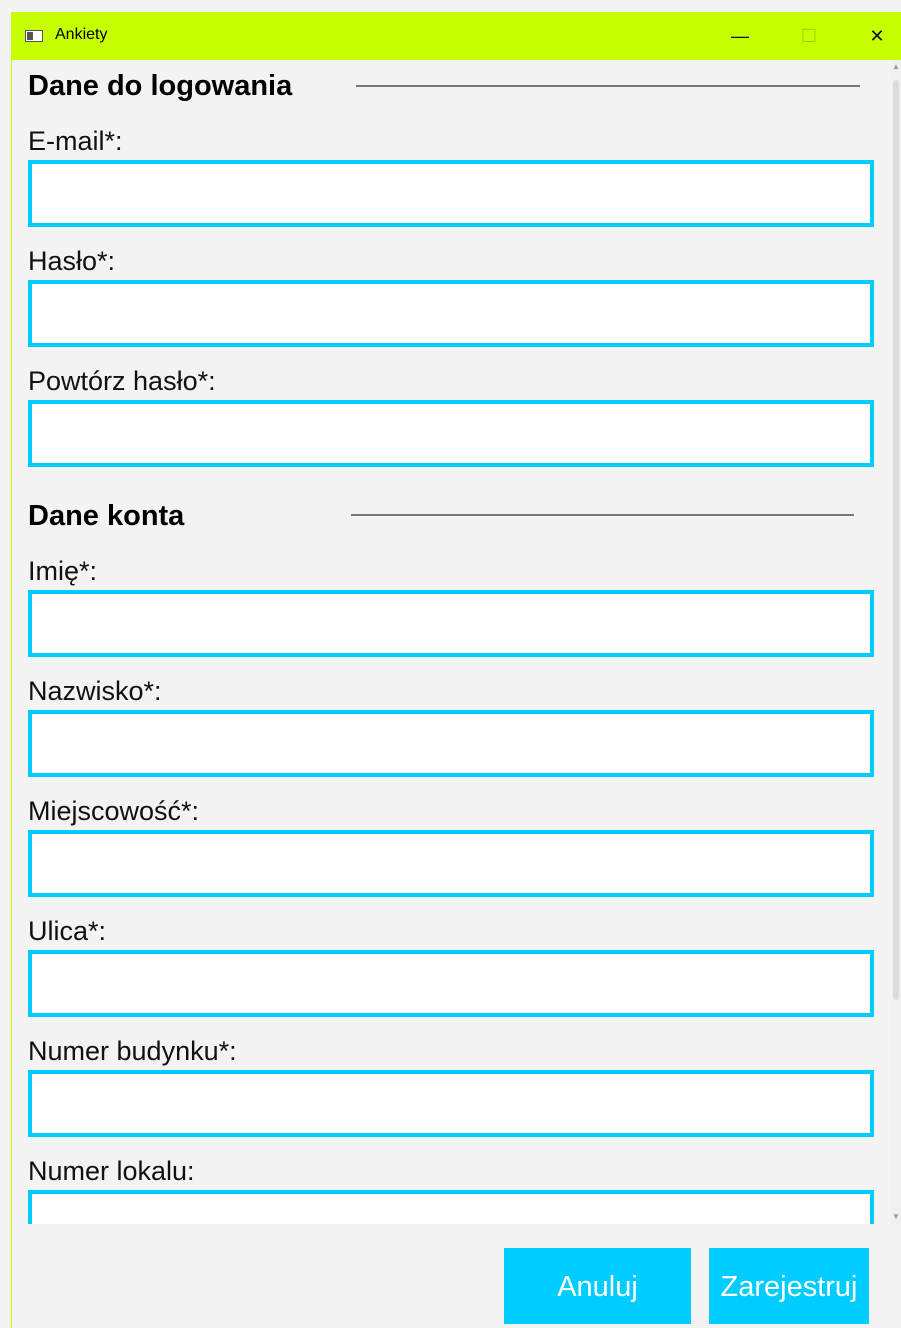  What do you see at coordinates (608, 86) in the screenshot?
I see `section-divider-login` at bounding box center [608, 86].